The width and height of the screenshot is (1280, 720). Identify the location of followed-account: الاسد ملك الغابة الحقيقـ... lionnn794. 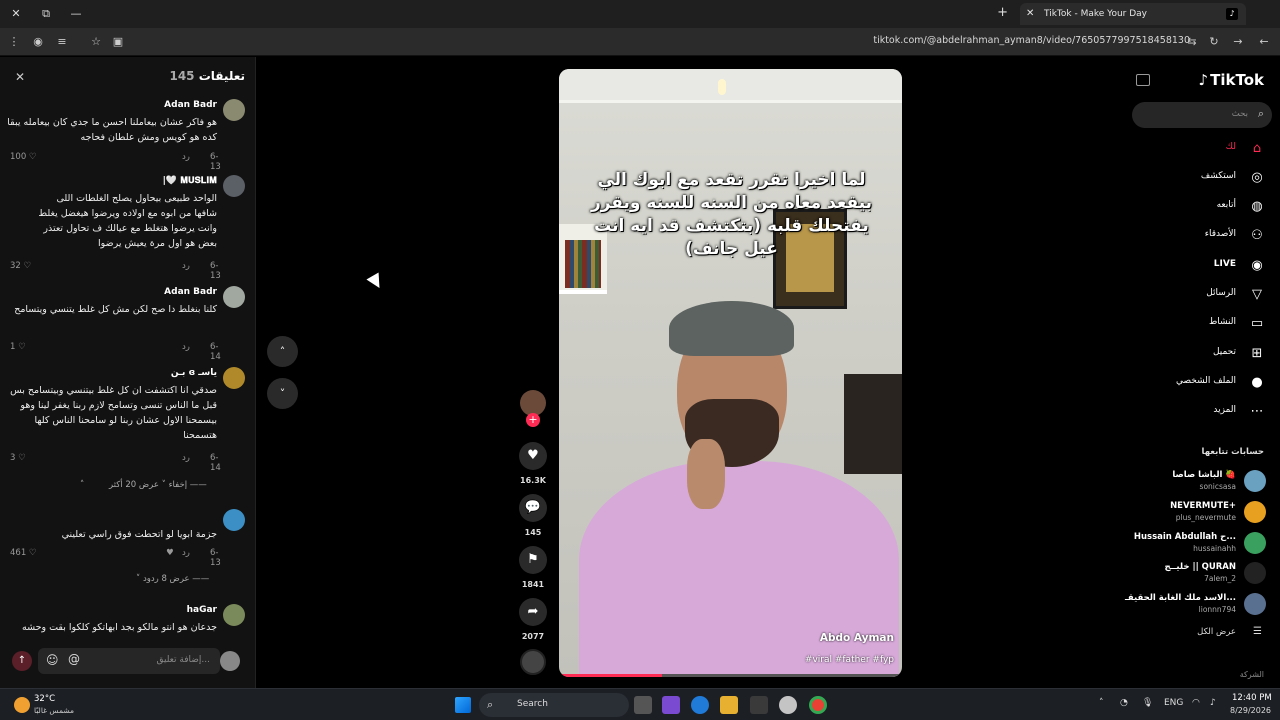
(1195, 604).